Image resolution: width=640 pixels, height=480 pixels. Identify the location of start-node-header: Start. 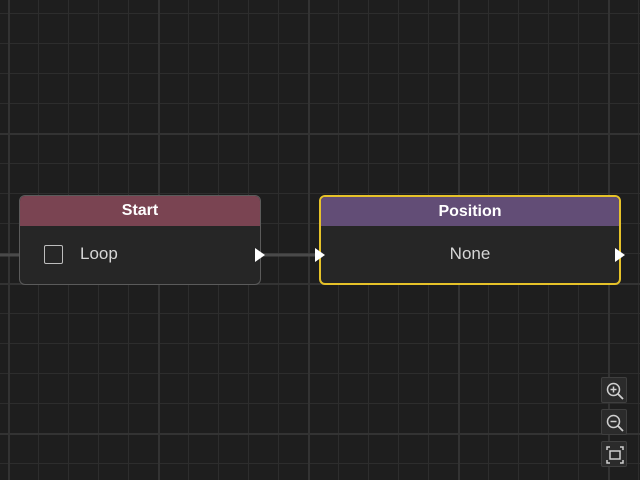
(140, 211).